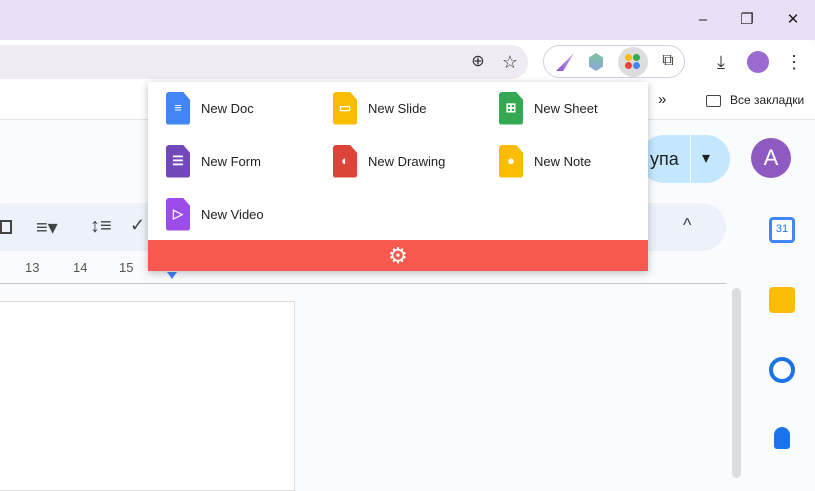 The width and height of the screenshot is (815, 491). Describe the element at coordinates (147, 396) in the screenshot. I see `document-page` at that location.